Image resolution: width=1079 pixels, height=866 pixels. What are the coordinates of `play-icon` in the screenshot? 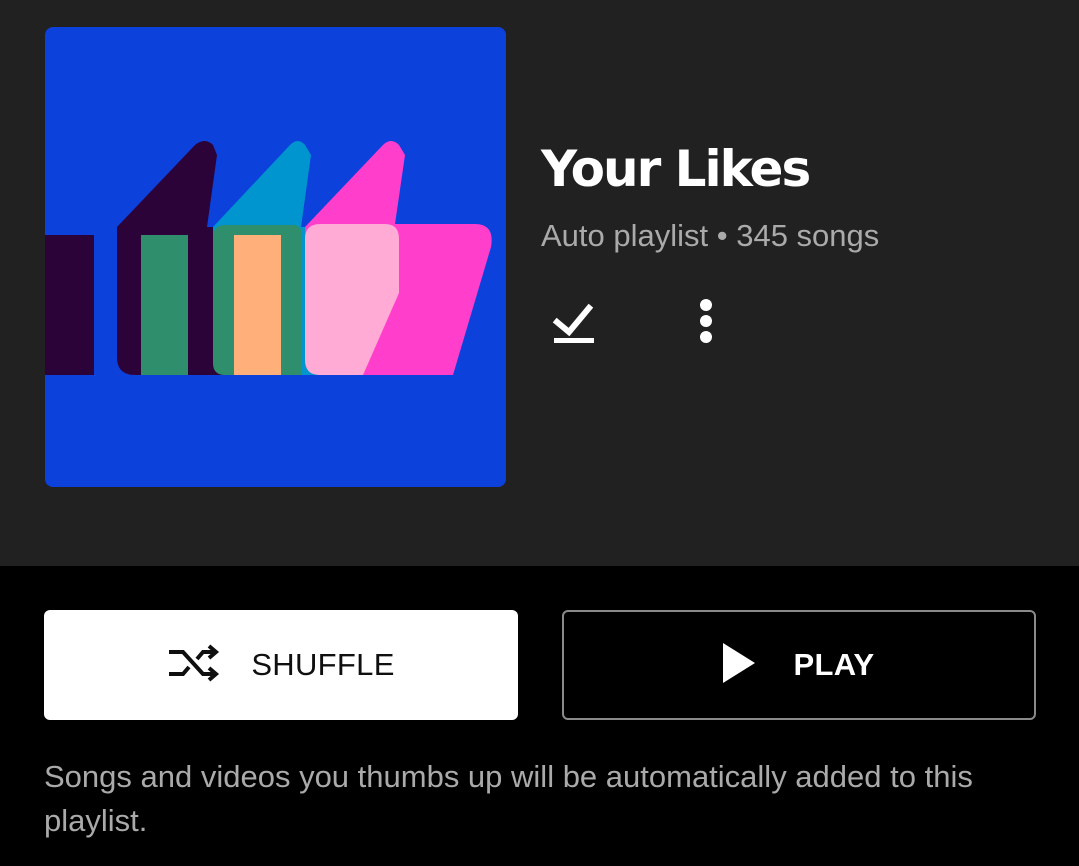 It's located at (739, 665).